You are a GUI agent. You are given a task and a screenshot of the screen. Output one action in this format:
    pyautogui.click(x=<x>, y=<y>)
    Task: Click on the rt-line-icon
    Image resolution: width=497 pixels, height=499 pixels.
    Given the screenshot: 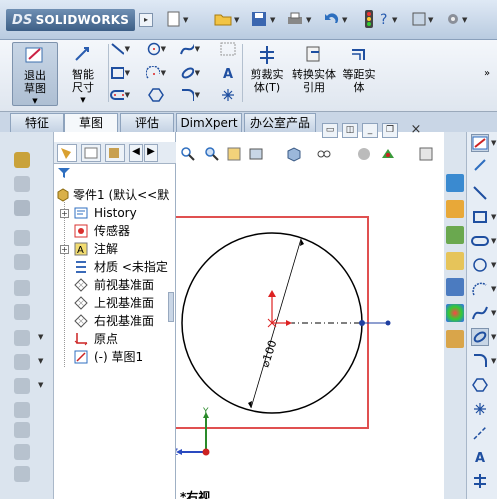 What is the action you would take?
    pyautogui.click(x=480, y=193)
    